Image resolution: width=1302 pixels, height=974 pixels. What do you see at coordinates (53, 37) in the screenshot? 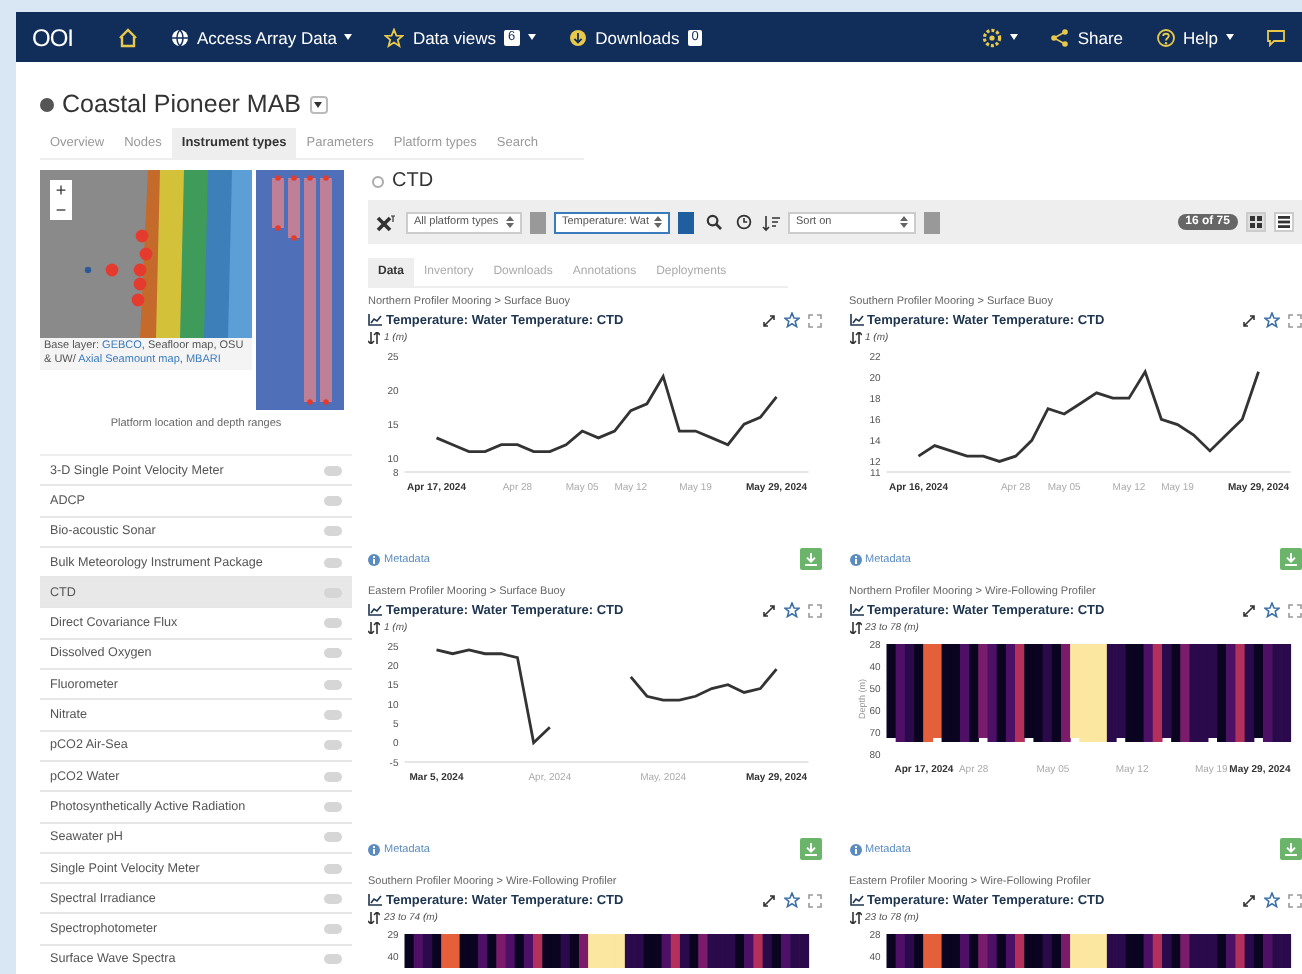
I see `logo: OOI` at bounding box center [53, 37].